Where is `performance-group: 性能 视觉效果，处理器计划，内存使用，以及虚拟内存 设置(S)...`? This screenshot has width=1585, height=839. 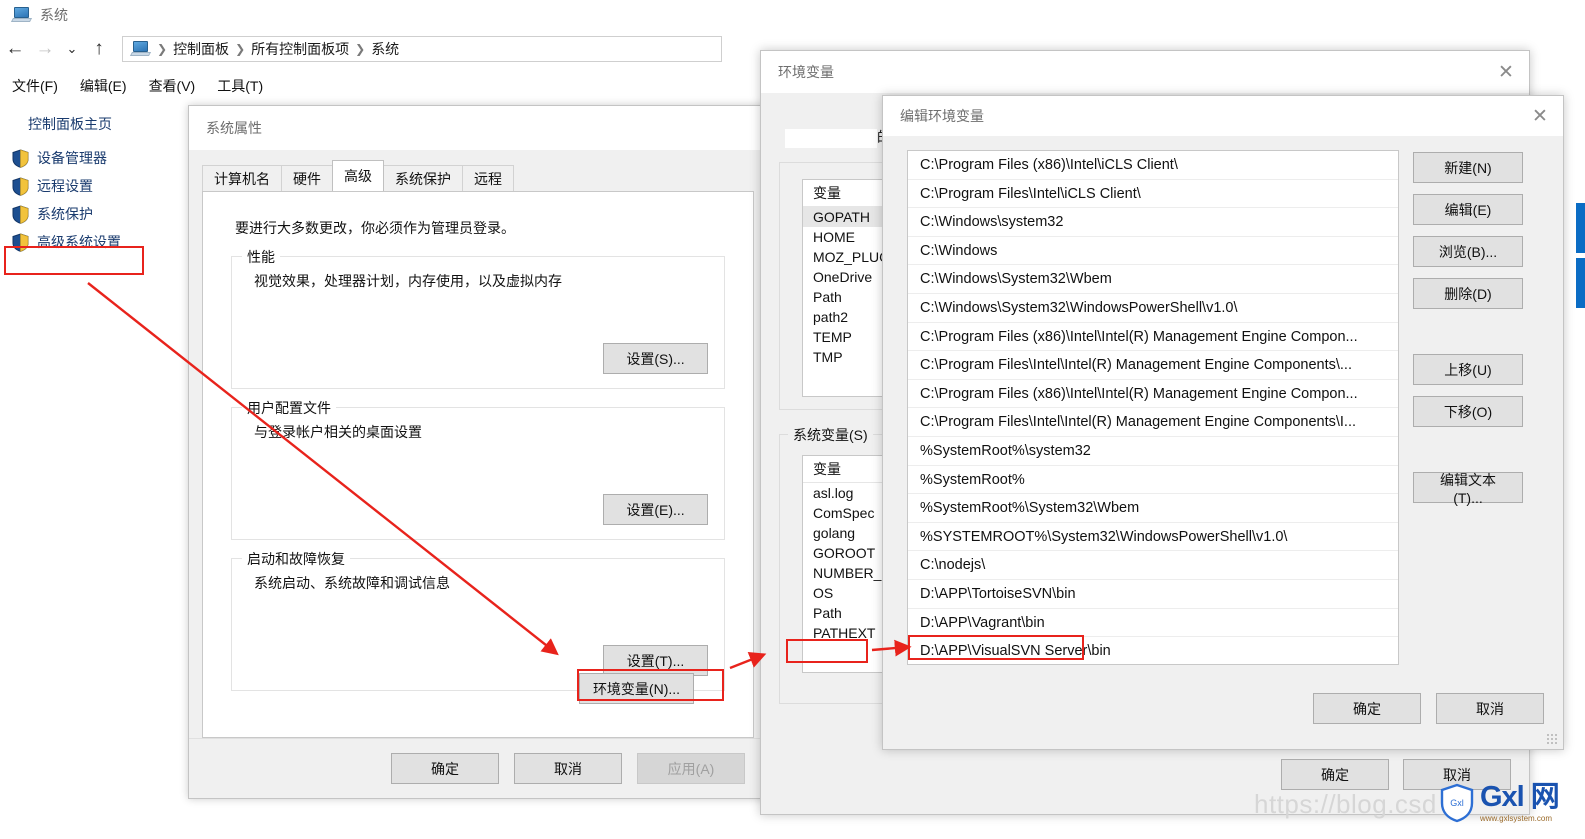
performance-group: 性能 视觉效果，处理器计划，内存使用，以及虚拟内存 设置(S)... is located at coordinates (478, 318).